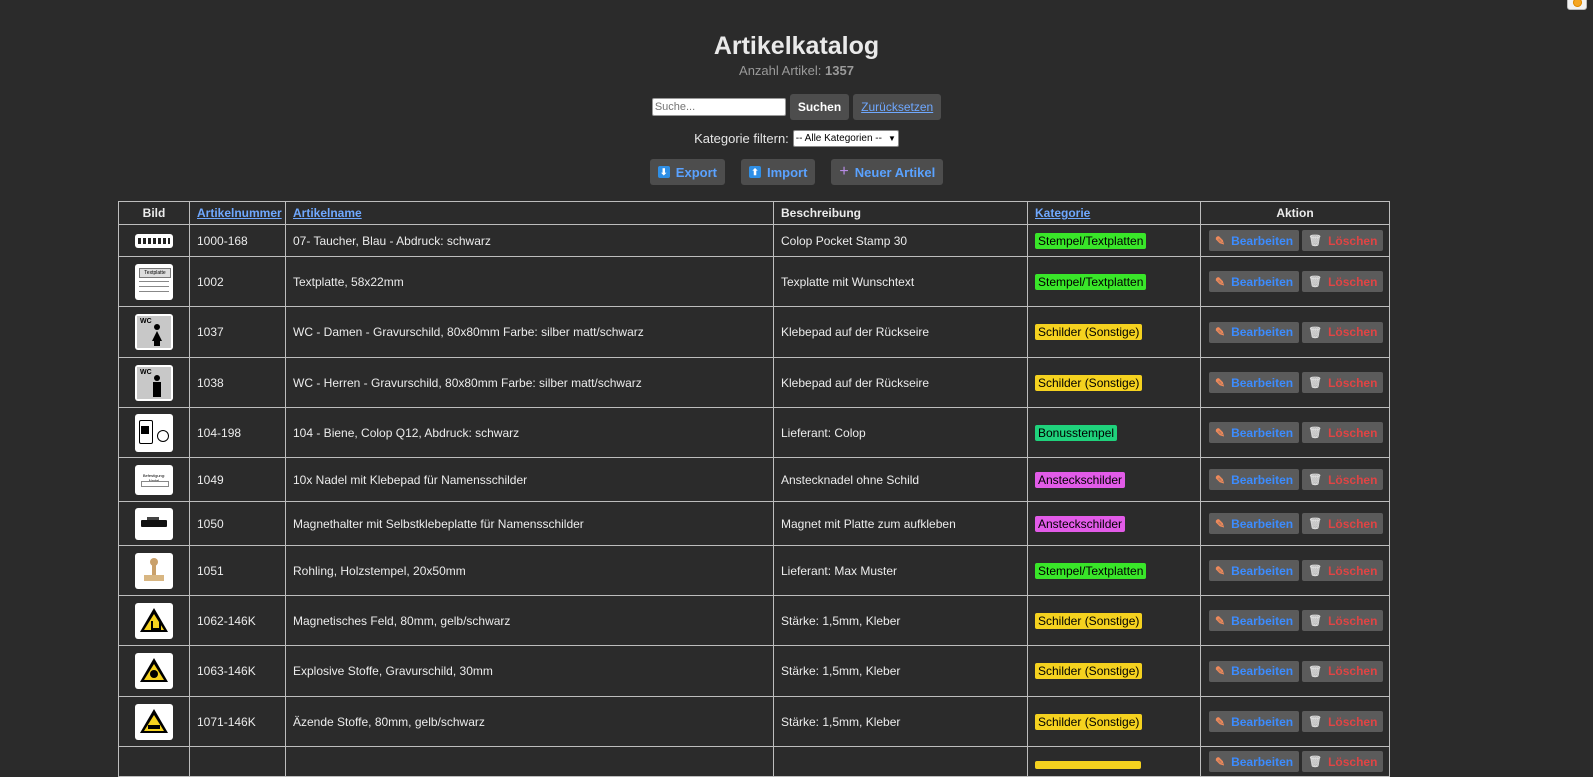 The image size is (1593, 777). I want to click on sort-category-link: Kategorie, so click(1062, 213).